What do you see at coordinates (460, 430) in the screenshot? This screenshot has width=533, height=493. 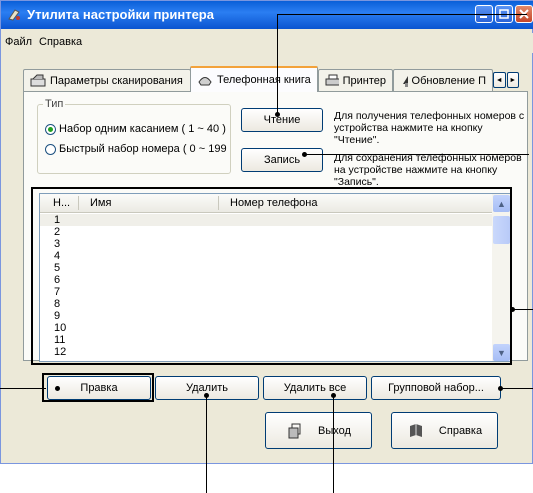 I see `help-label: Справка` at bounding box center [460, 430].